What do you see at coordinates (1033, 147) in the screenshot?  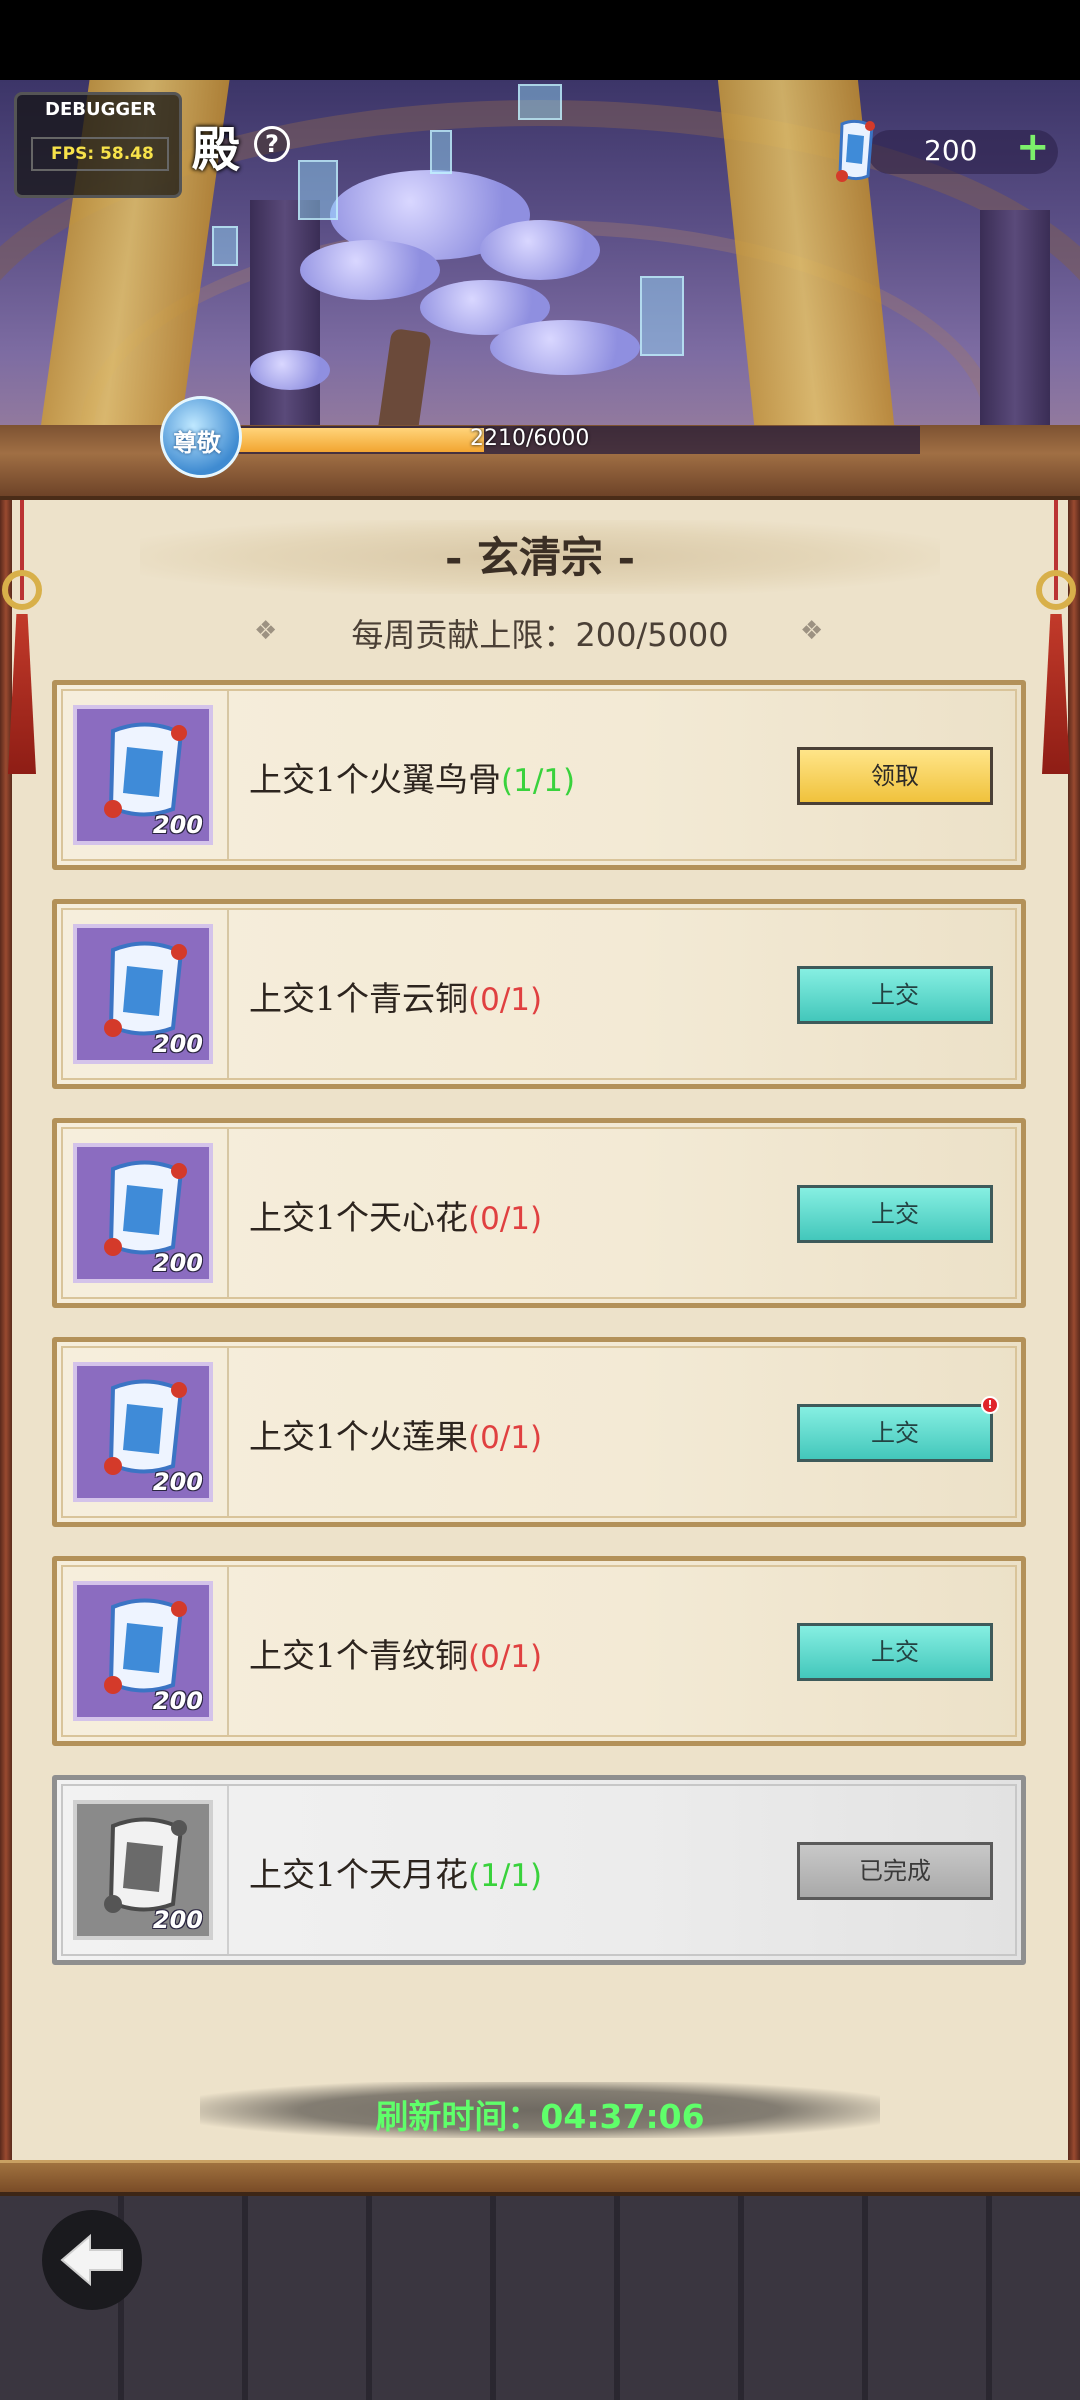 I see `add-currency-button: +` at bounding box center [1033, 147].